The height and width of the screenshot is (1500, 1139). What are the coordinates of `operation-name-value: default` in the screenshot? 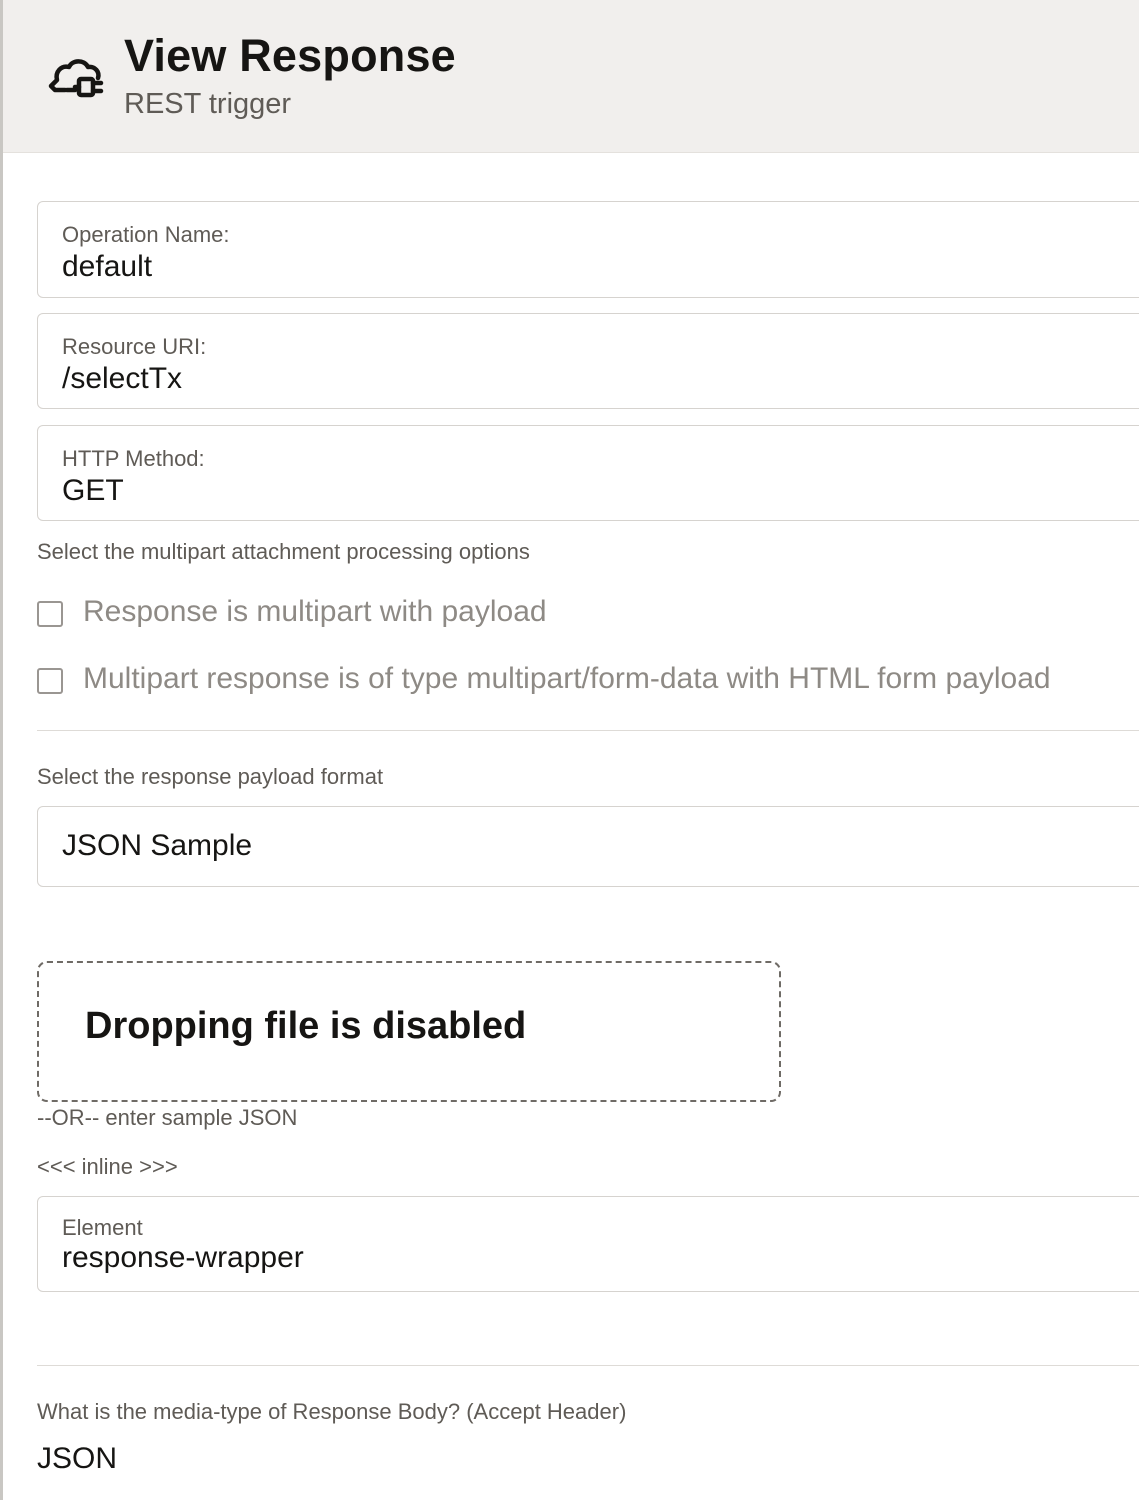 It's located at (107, 266).